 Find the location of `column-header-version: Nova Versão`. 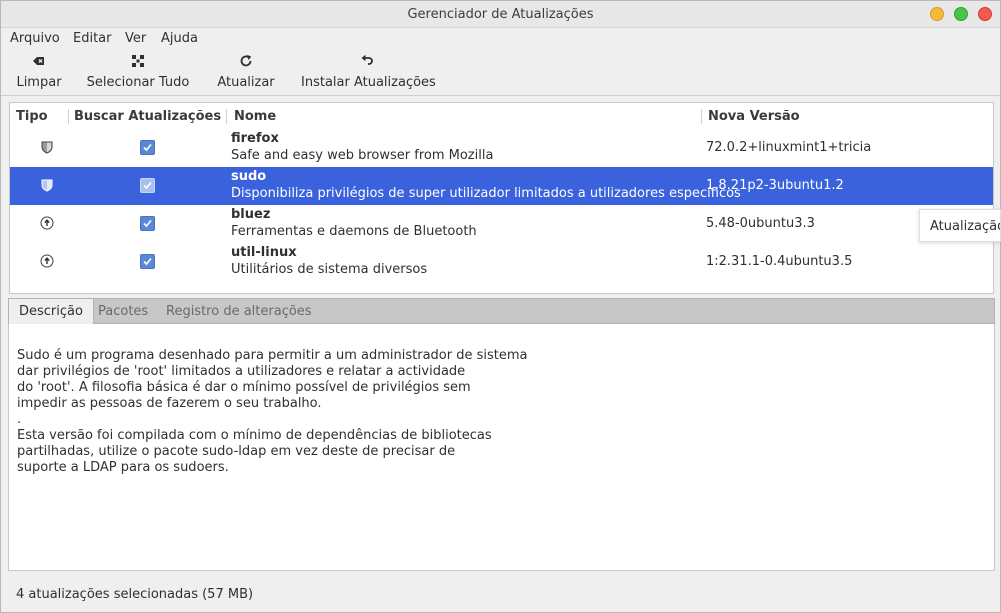

column-header-version: Nova Versão is located at coordinates (754, 116).